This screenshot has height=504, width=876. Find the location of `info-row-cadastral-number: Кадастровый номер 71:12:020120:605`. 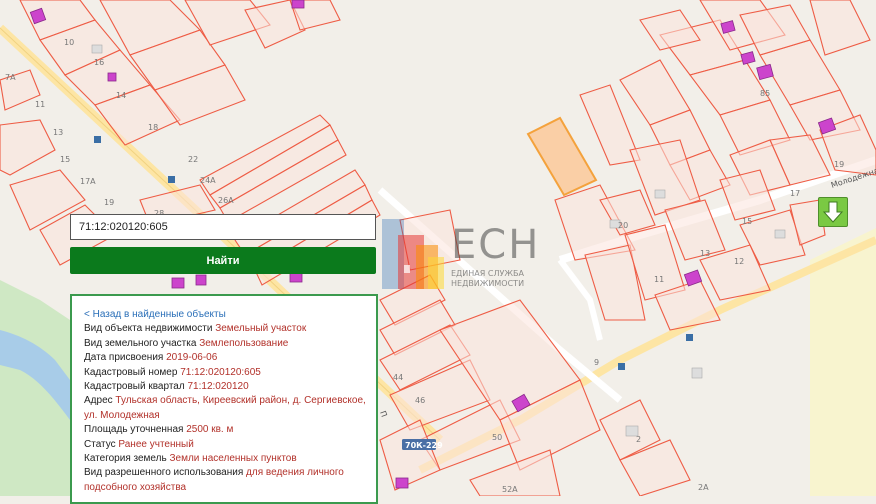

info-row-cadastral-number: Кадастровый номер 71:12:020120:605 is located at coordinates (172, 372).